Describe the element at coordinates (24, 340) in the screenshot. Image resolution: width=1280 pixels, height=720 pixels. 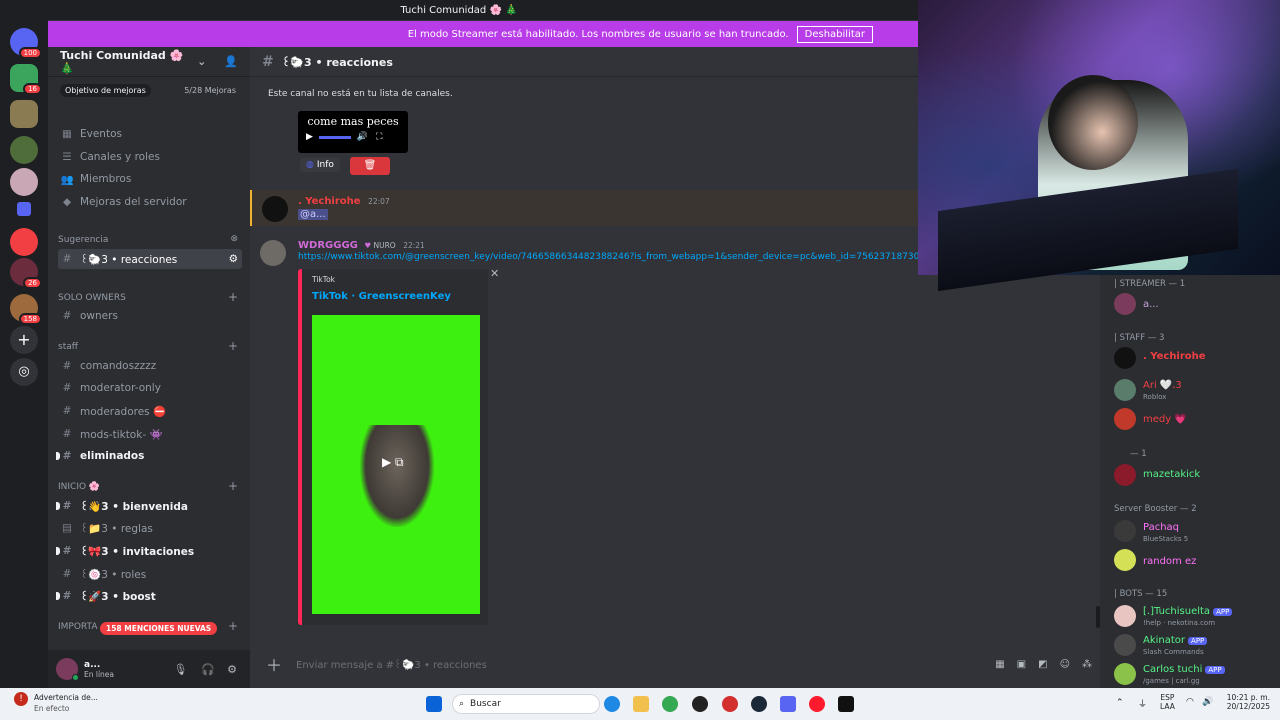
I see `add-server-icon: +` at that location.